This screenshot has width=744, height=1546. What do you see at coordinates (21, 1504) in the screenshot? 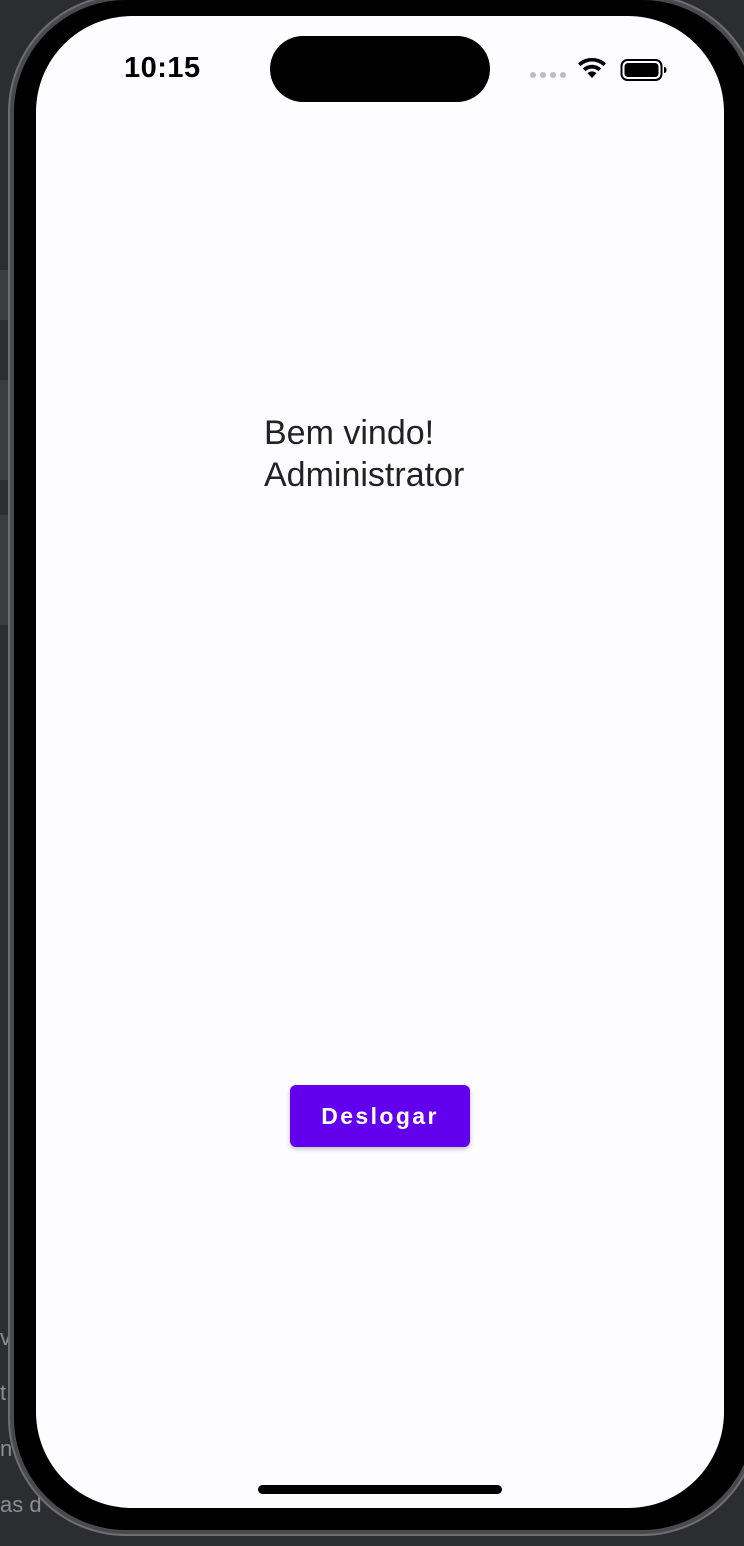
I see `background-text: as d` at bounding box center [21, 1504].